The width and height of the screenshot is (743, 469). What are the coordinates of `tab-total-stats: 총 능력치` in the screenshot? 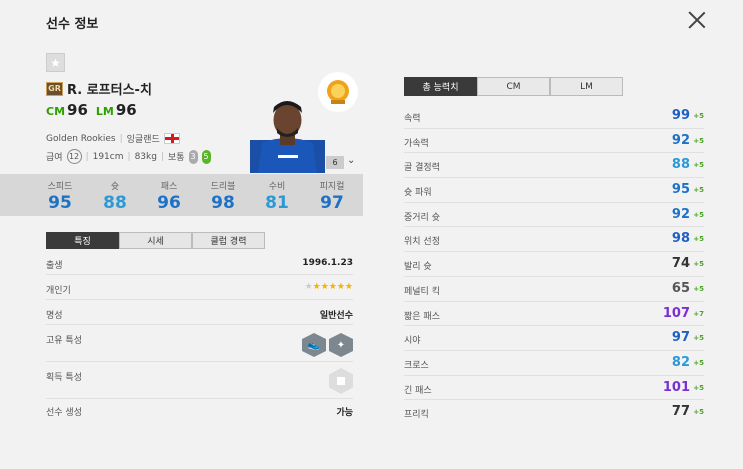 It's located at (440, 86).